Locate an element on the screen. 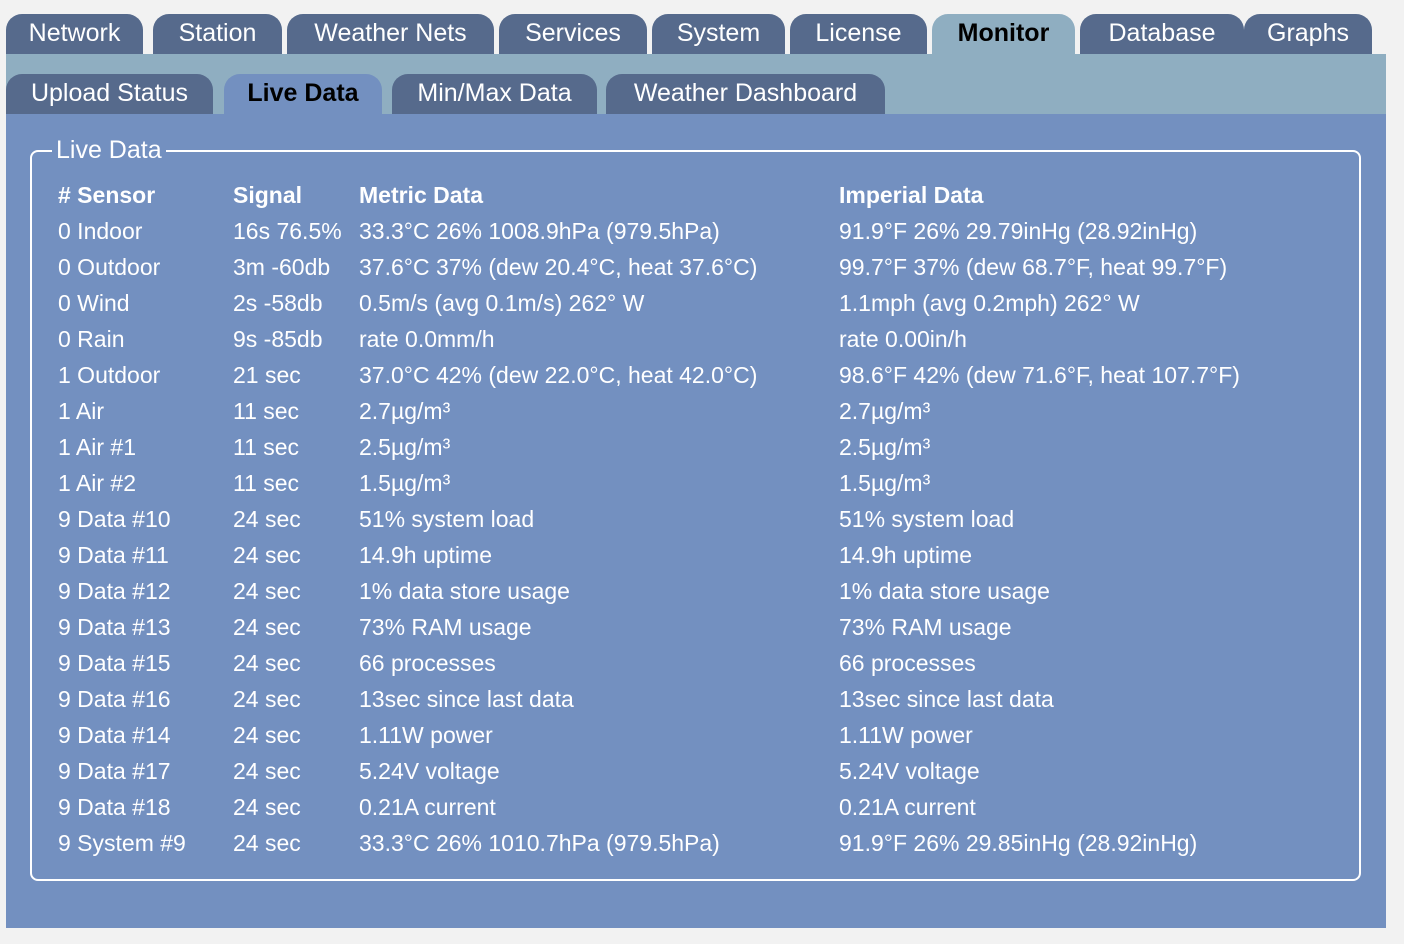  header-metric-data: Metric Data is located at coordinates (421, 195).